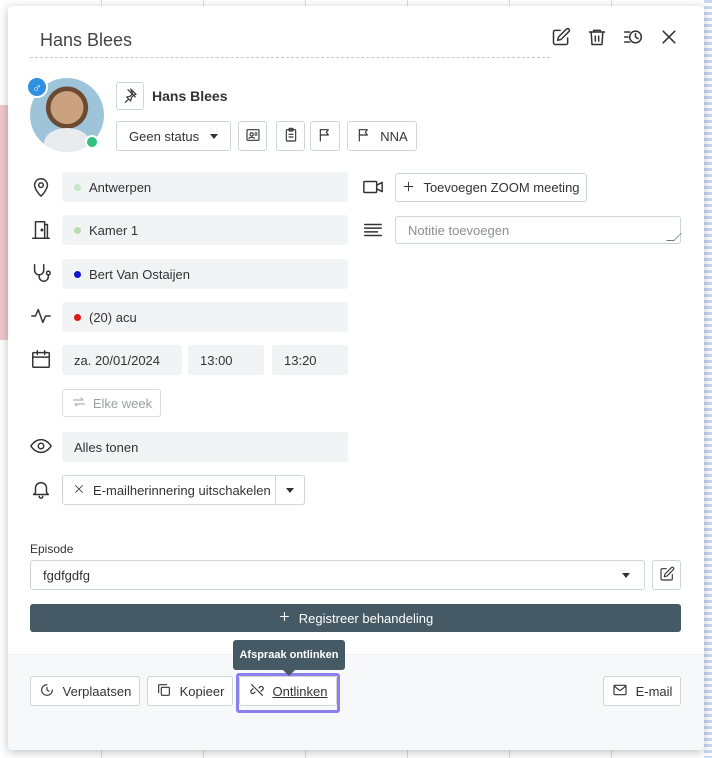 This screenshot has width=712, height=758. Describe the element at coordinates (120, 187) in the screenshot. I see `location-value: Antwerpen` at that location.